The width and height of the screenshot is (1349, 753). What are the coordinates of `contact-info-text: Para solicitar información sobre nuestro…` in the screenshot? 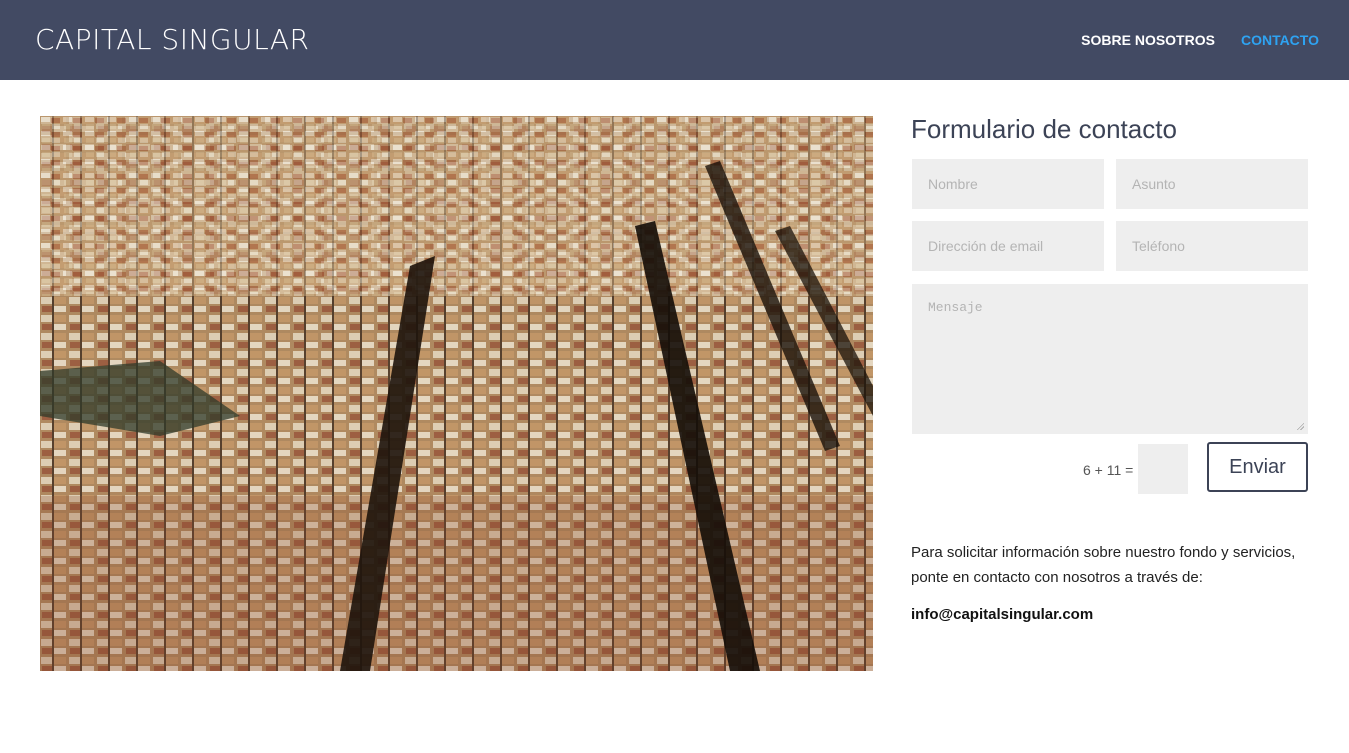 It's located at (1103, 565).